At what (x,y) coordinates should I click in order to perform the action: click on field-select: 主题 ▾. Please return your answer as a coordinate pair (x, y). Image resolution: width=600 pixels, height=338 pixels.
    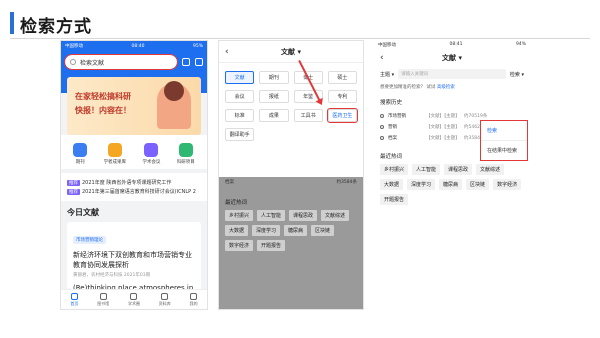
    Looking at the image, I should click on (387, 74).